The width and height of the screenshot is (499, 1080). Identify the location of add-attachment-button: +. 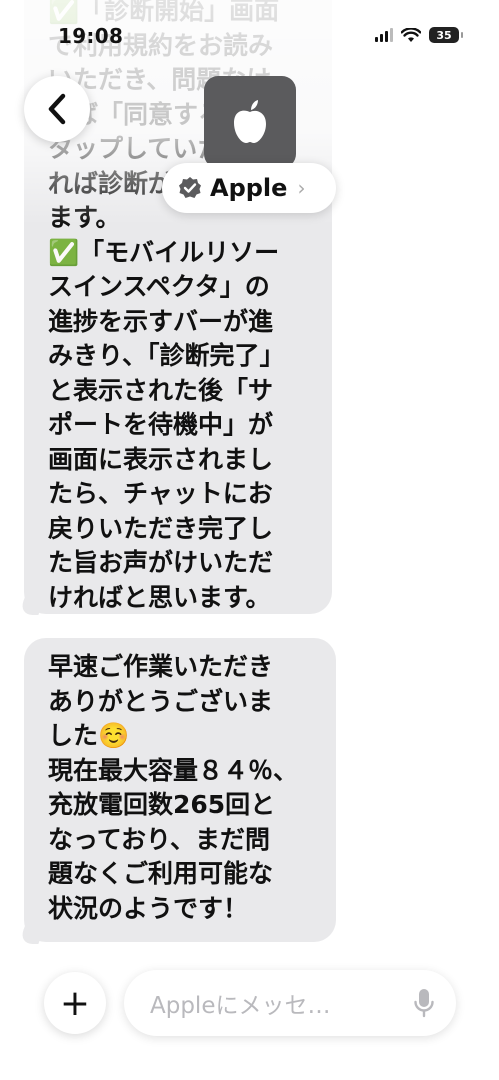
(75, 1003).